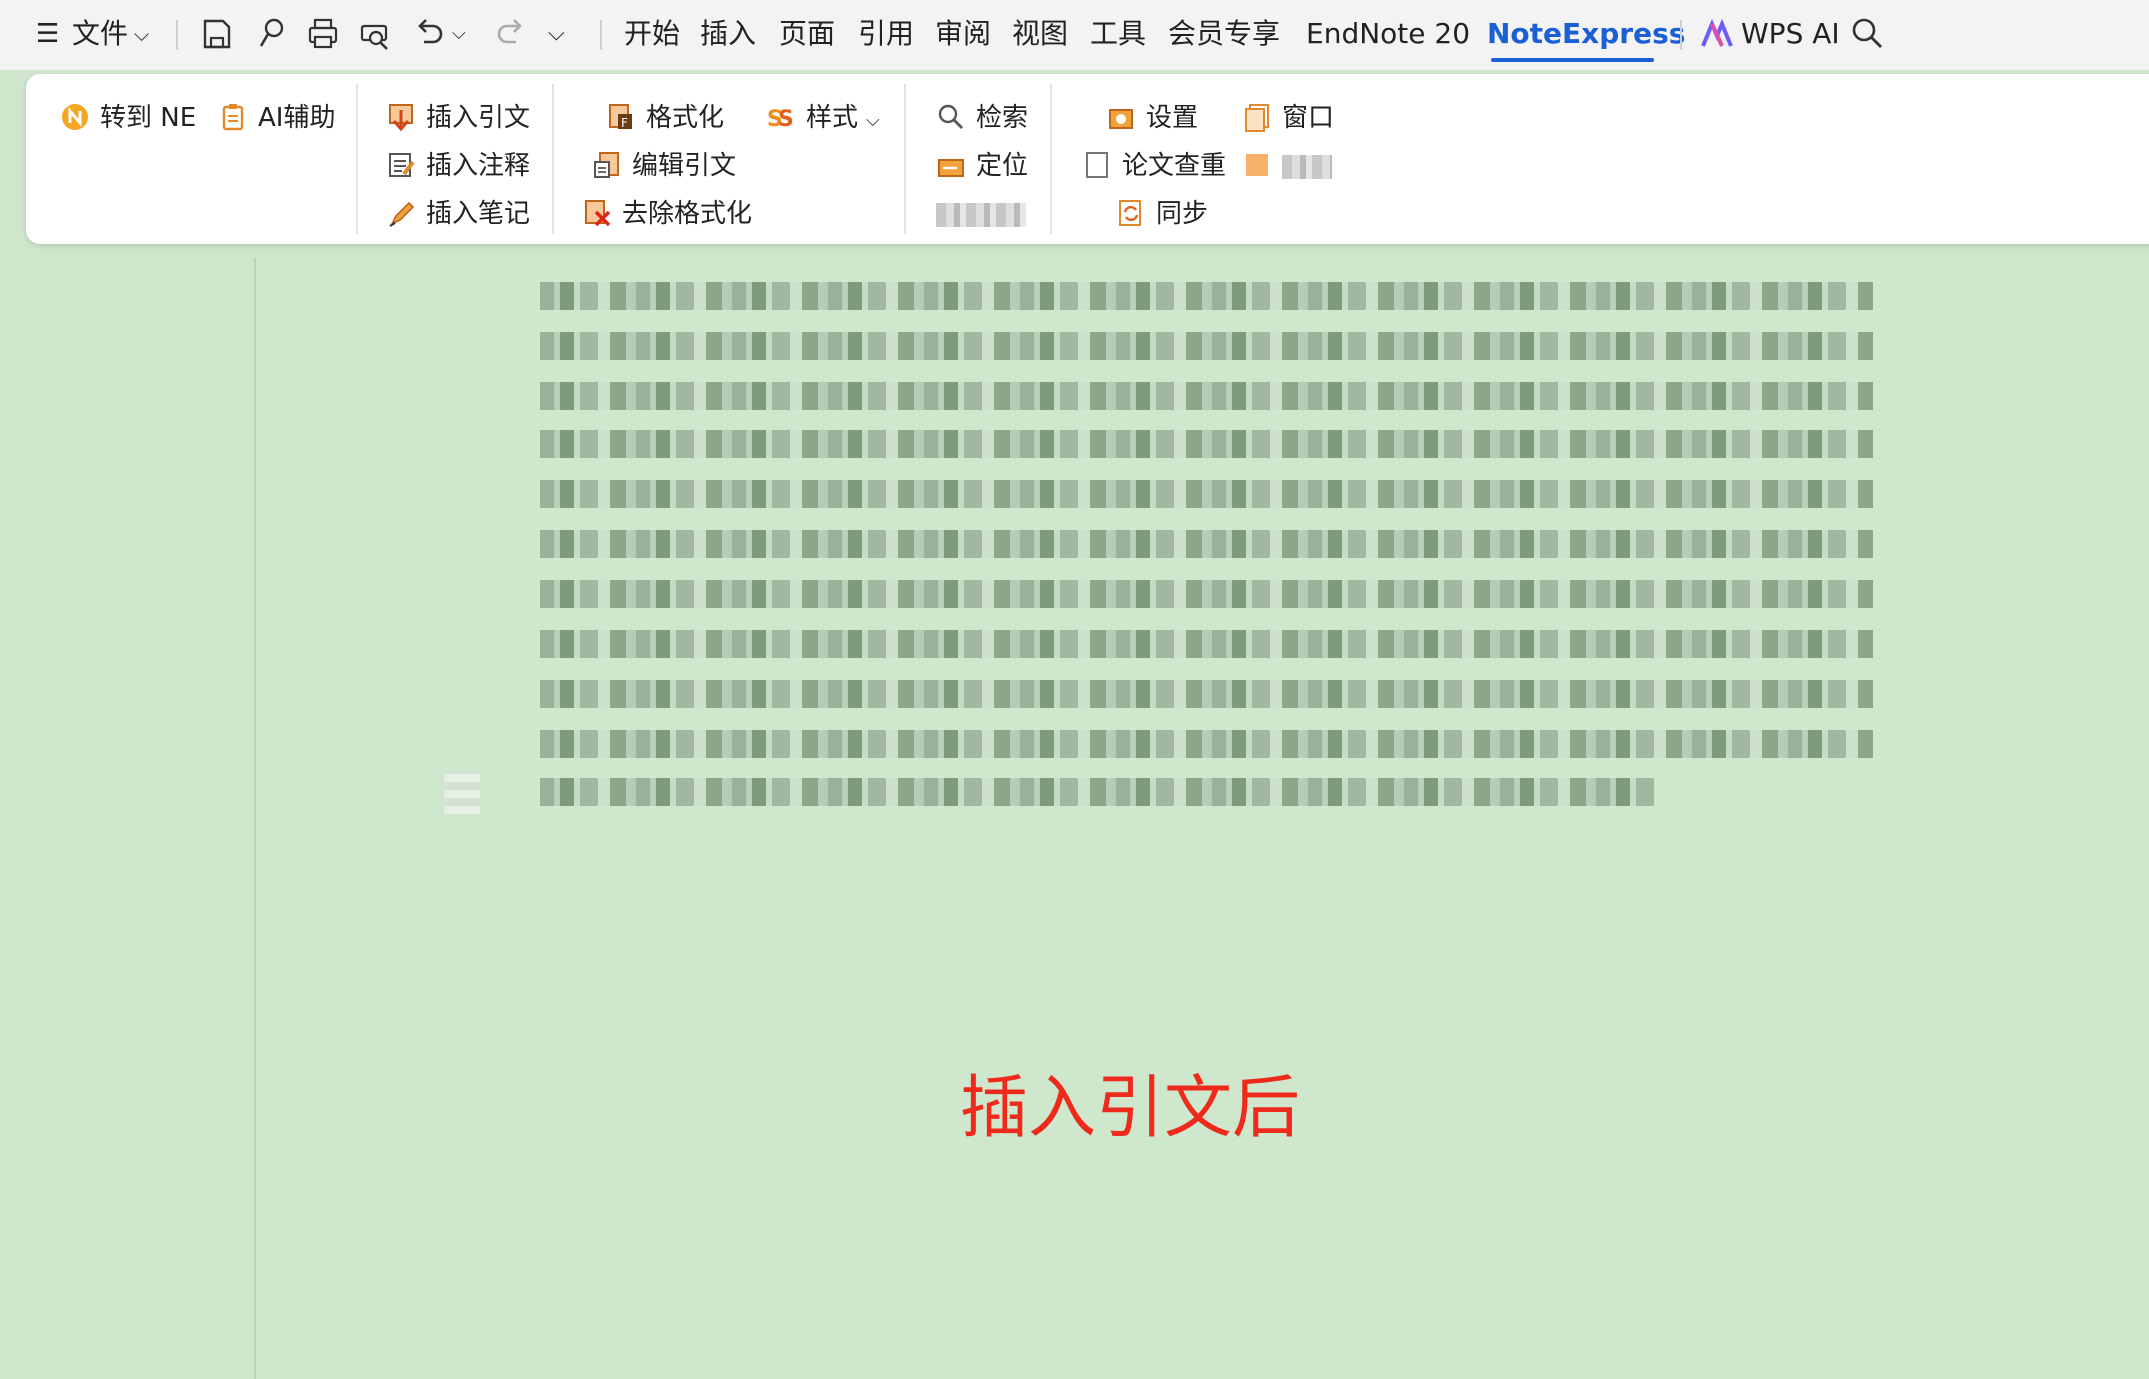  What do you see at coordinates (886, 34) in the screenshot?
I see `tab-references: 引用` at bounding box center [886, 34].